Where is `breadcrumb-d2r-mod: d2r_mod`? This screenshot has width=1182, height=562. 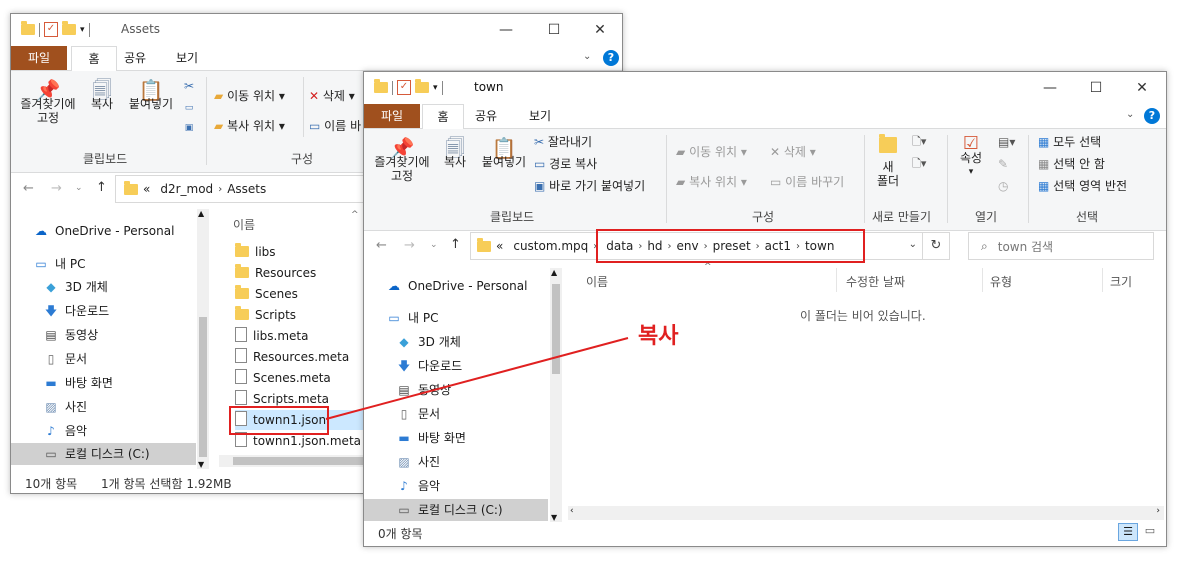 breadcrumb-d2r-mod: d2r_mod is located at coordinates (186, 189).